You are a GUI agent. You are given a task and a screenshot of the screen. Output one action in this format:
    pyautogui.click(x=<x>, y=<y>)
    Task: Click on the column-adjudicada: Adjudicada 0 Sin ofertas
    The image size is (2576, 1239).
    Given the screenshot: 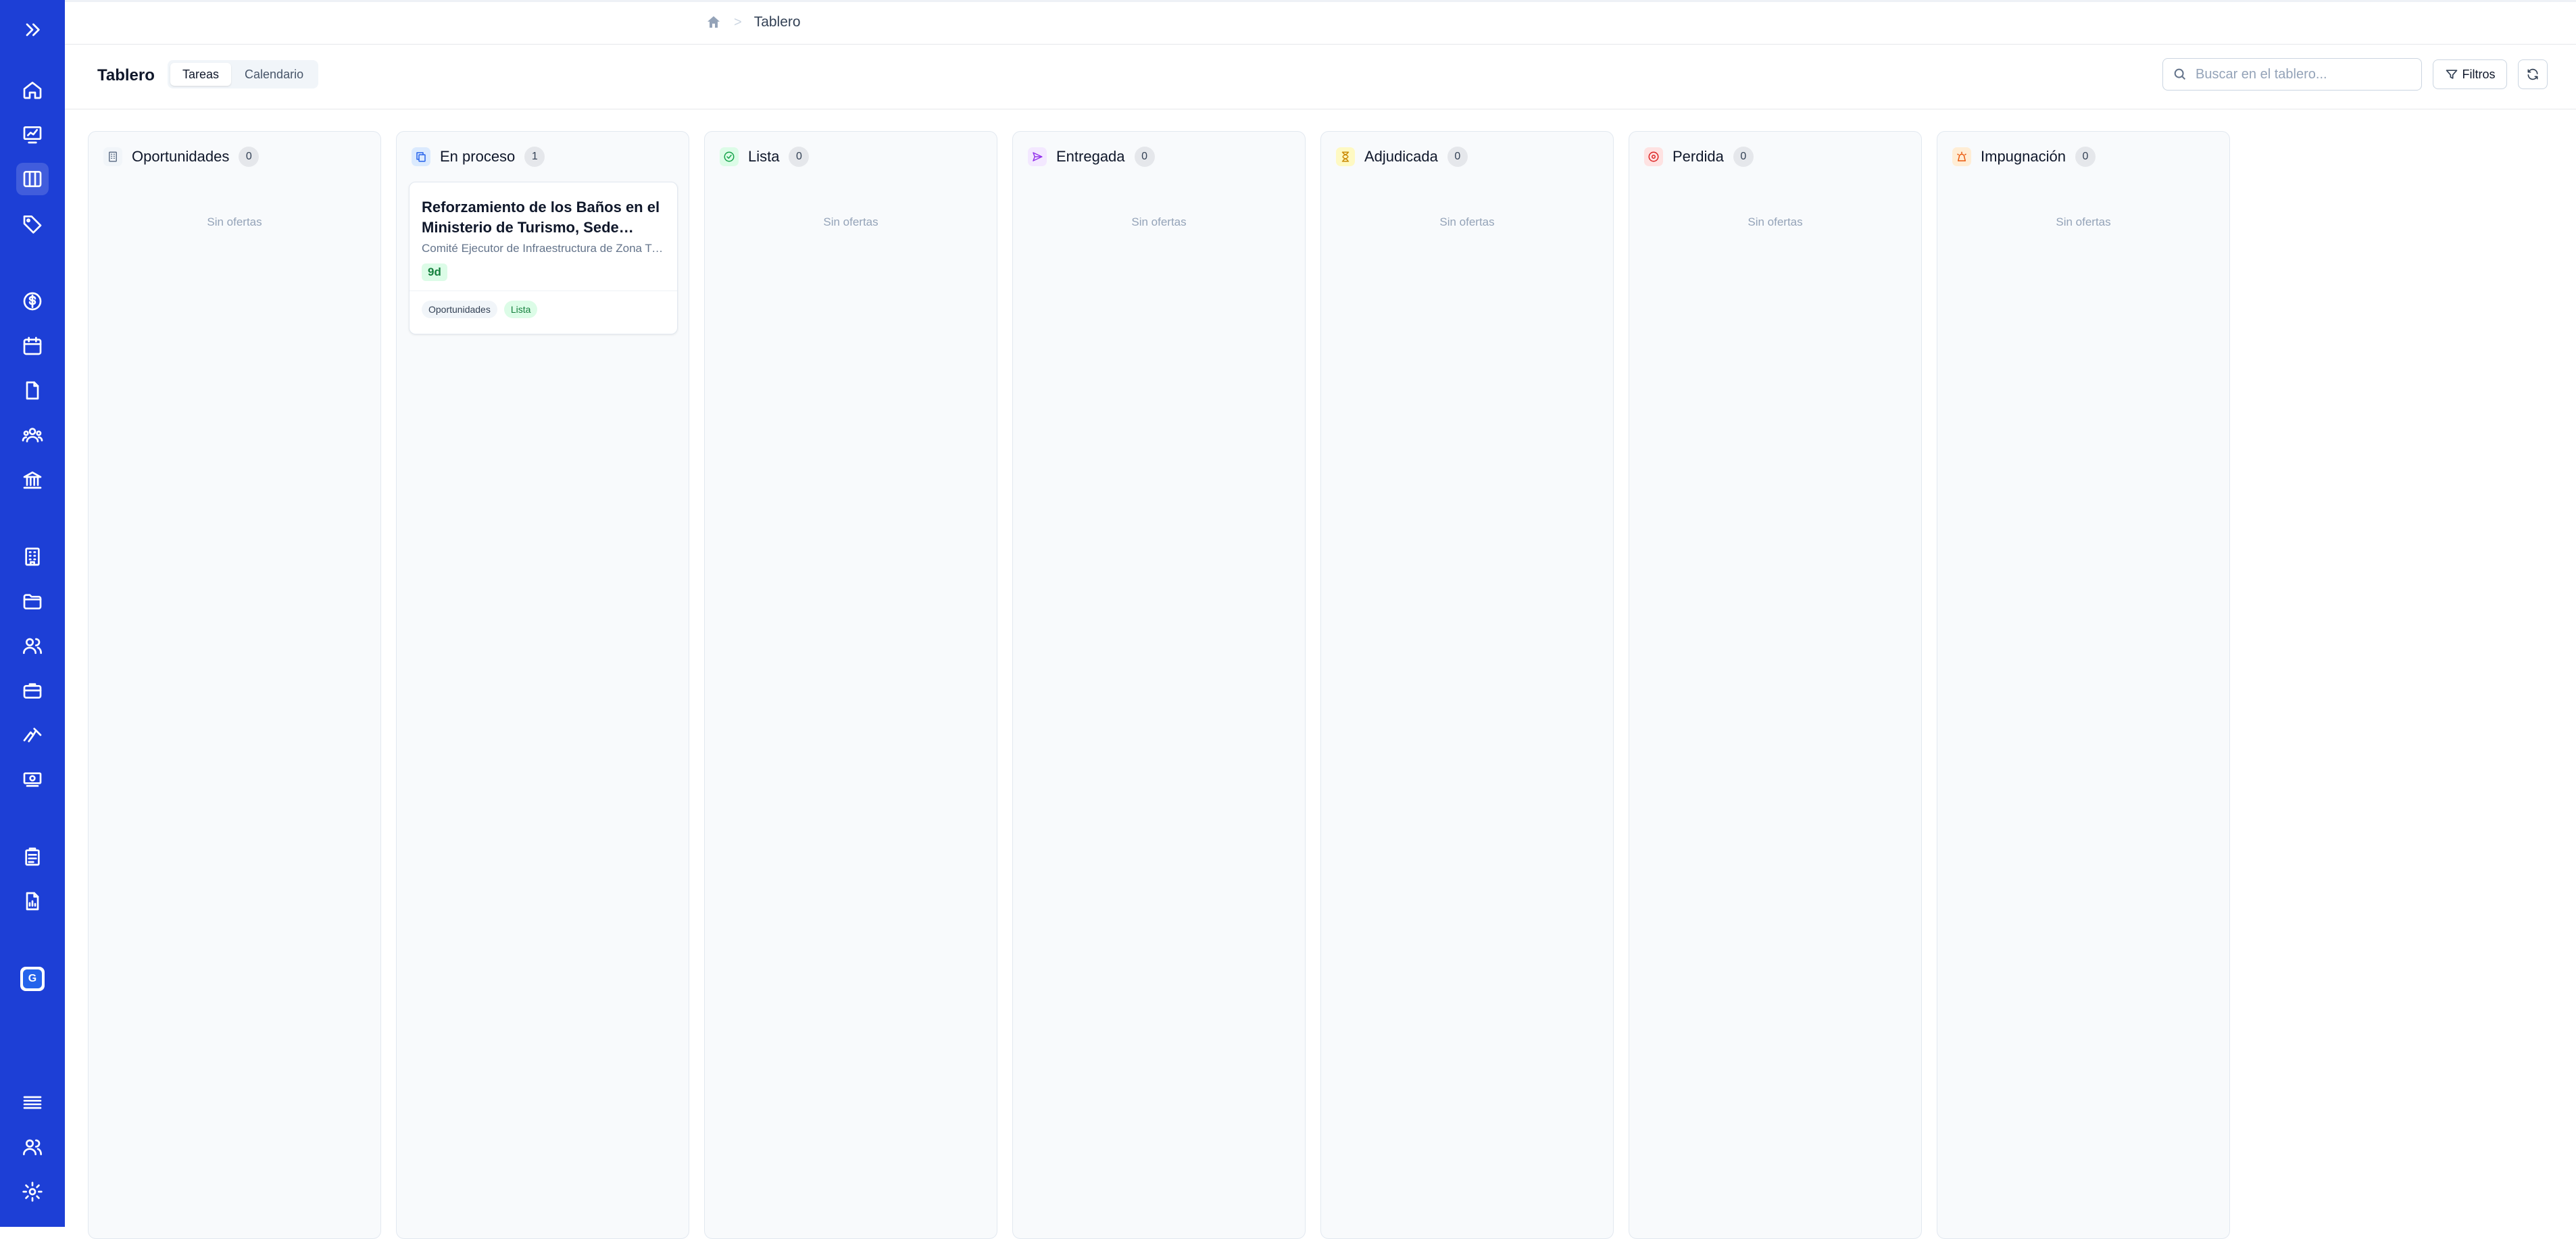 What is the action you would take?
    pyautogui.click(x=1467, y=685)
    